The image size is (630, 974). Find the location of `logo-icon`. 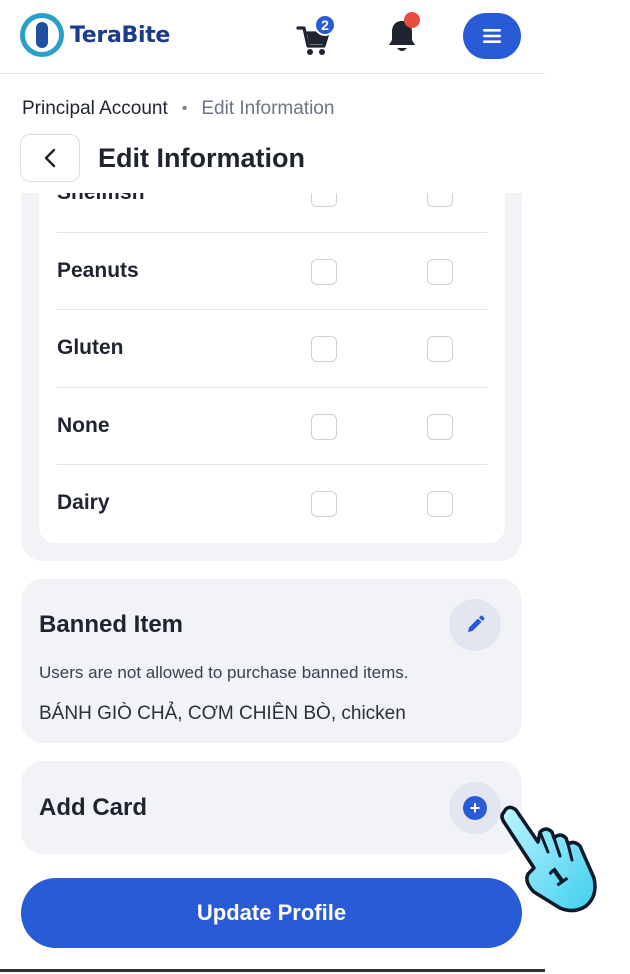

logo-icon is located at coordinates (42, 35).